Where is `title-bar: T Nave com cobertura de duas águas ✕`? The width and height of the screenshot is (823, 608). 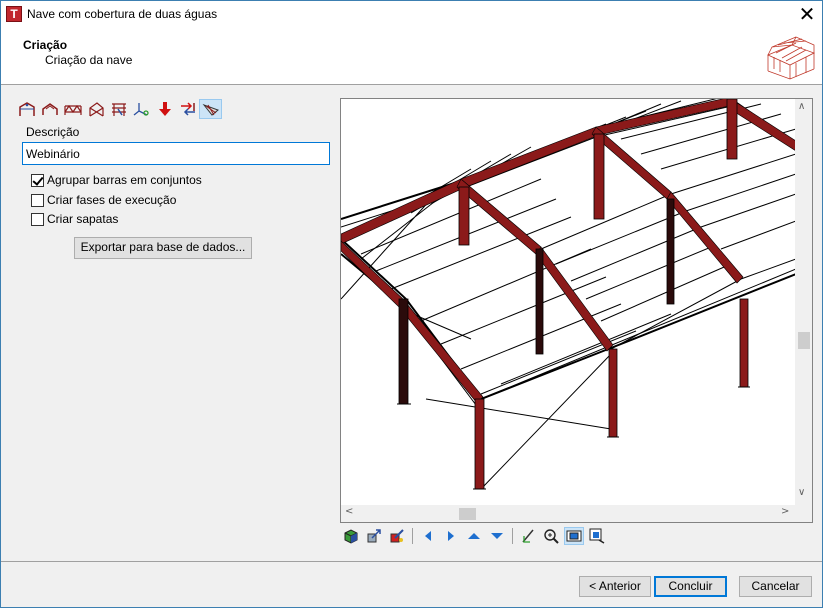 title-bar: T Nave com cobertura de duas águas ✕ is located at coordinates (411, 15).